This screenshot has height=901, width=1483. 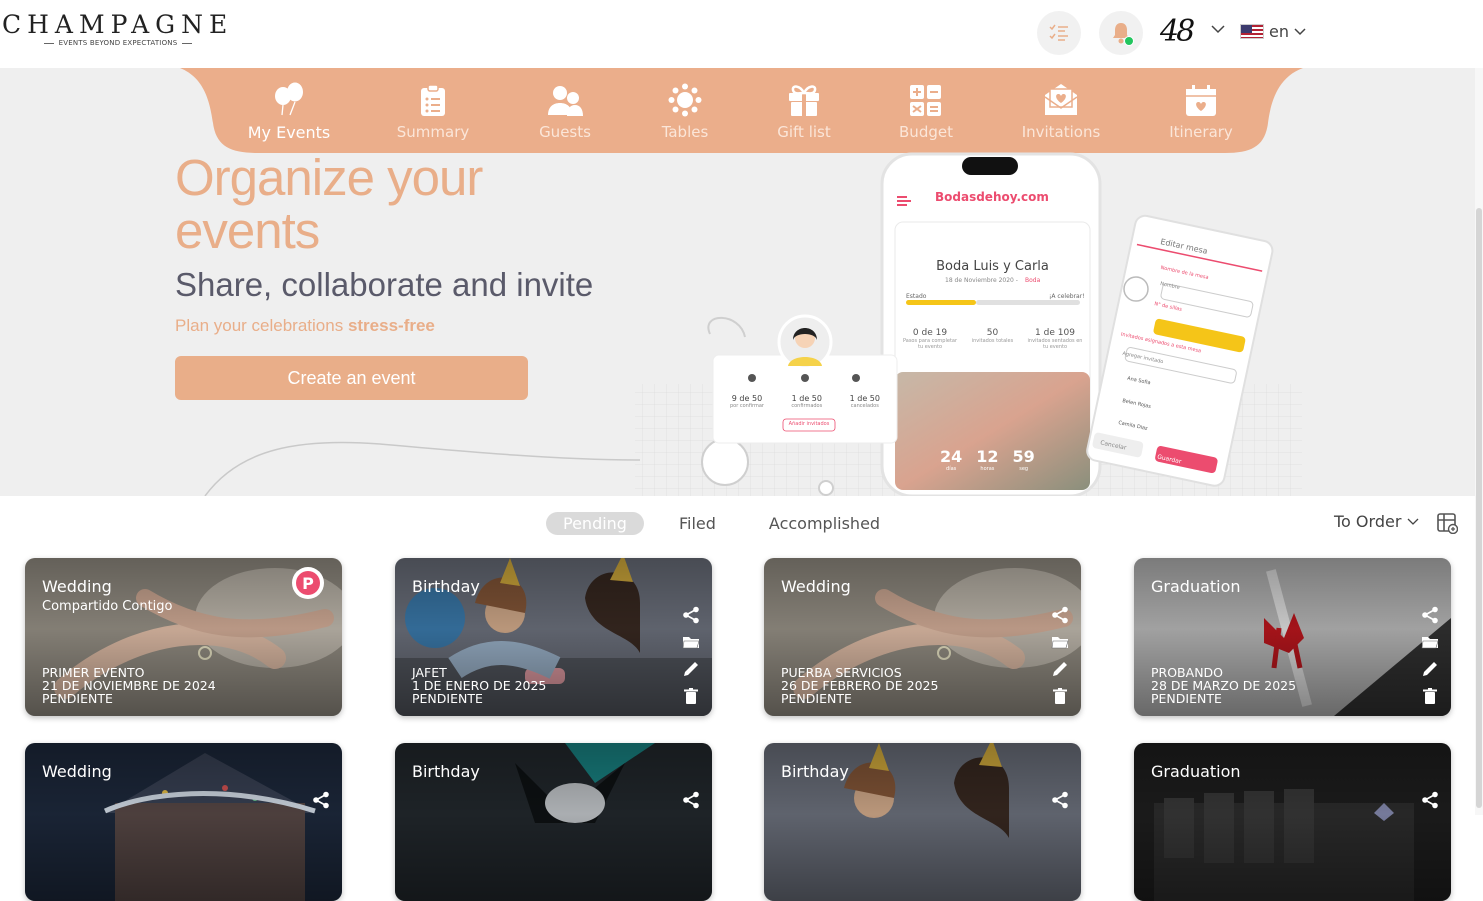 What do you see at coordinates (1033, 280) in the screenshot?
I see `mockup-event-type: Boda` at bounding box center [1033, 280].